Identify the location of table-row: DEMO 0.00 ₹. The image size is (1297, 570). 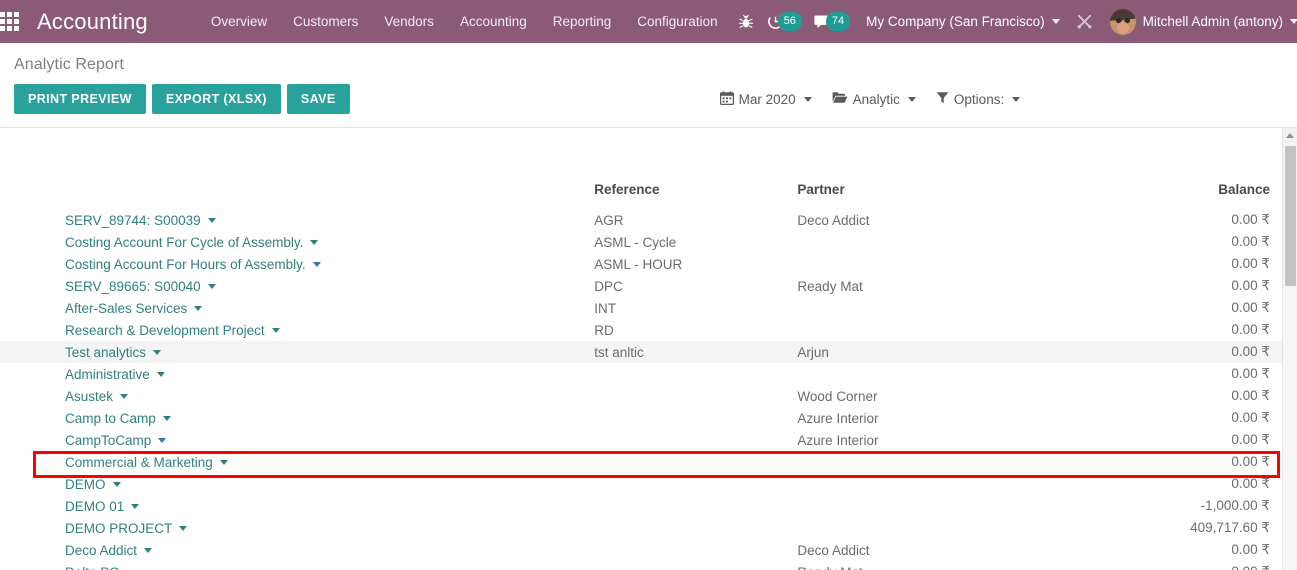
(641, 484).